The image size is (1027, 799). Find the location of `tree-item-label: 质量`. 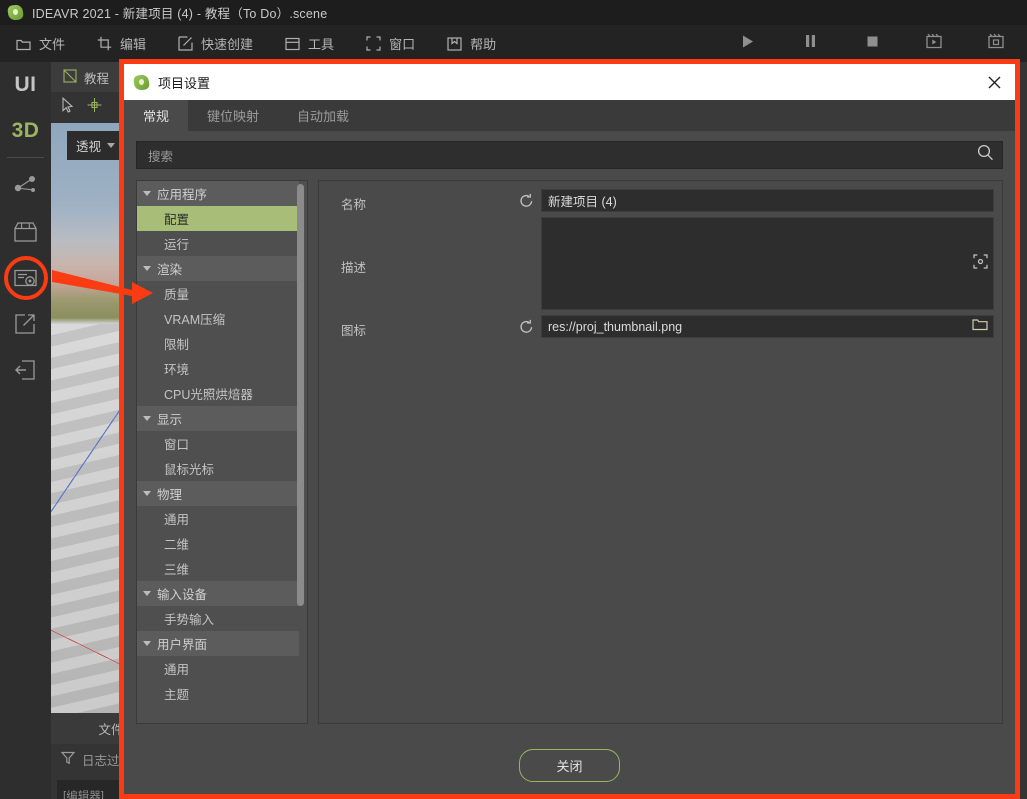

tree-item-label: 质量 is located at coordinates (177, 295).